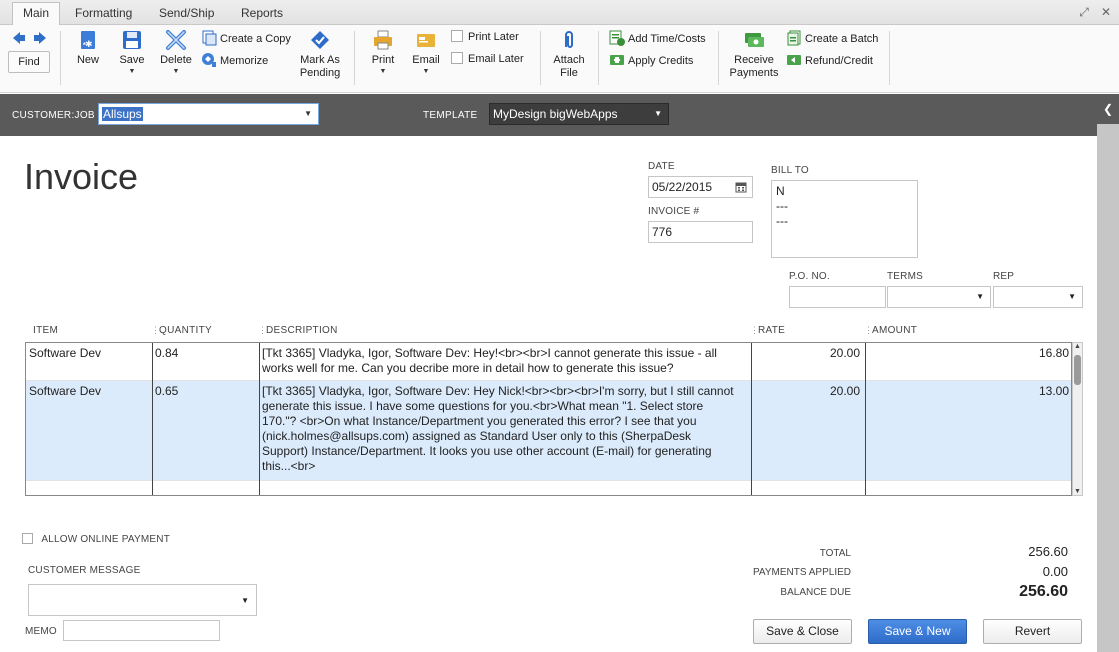  Describe the element at coordinates (754, 40) in the screenshot. I see `receive-payments-icon` at that location.